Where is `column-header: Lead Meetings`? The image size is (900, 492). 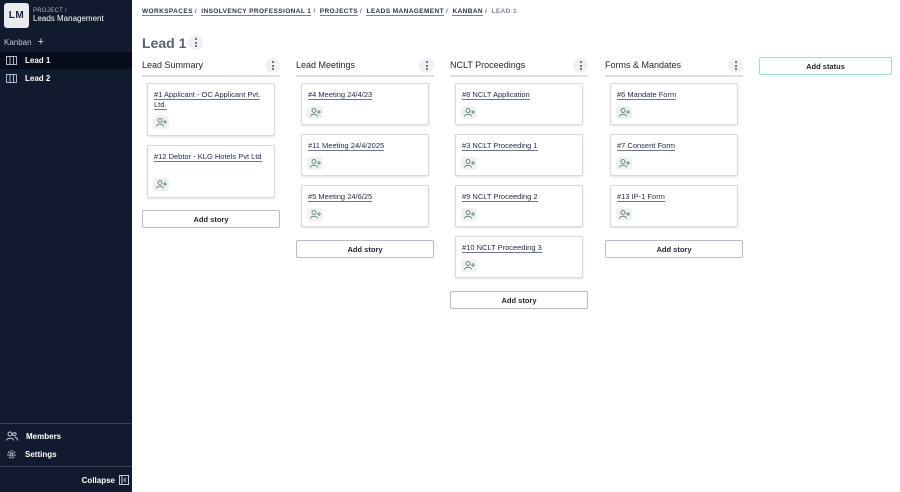
column-header: Lead Meetings is located at coordinates (365, 67).